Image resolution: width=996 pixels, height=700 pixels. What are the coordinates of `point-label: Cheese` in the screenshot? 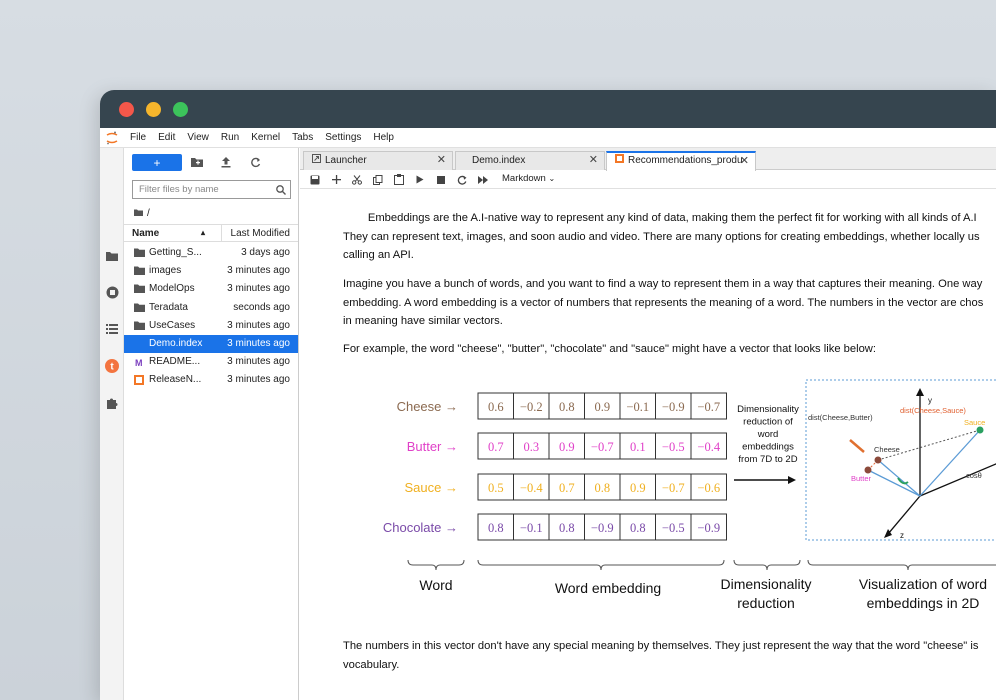 It's located at (887, 449).